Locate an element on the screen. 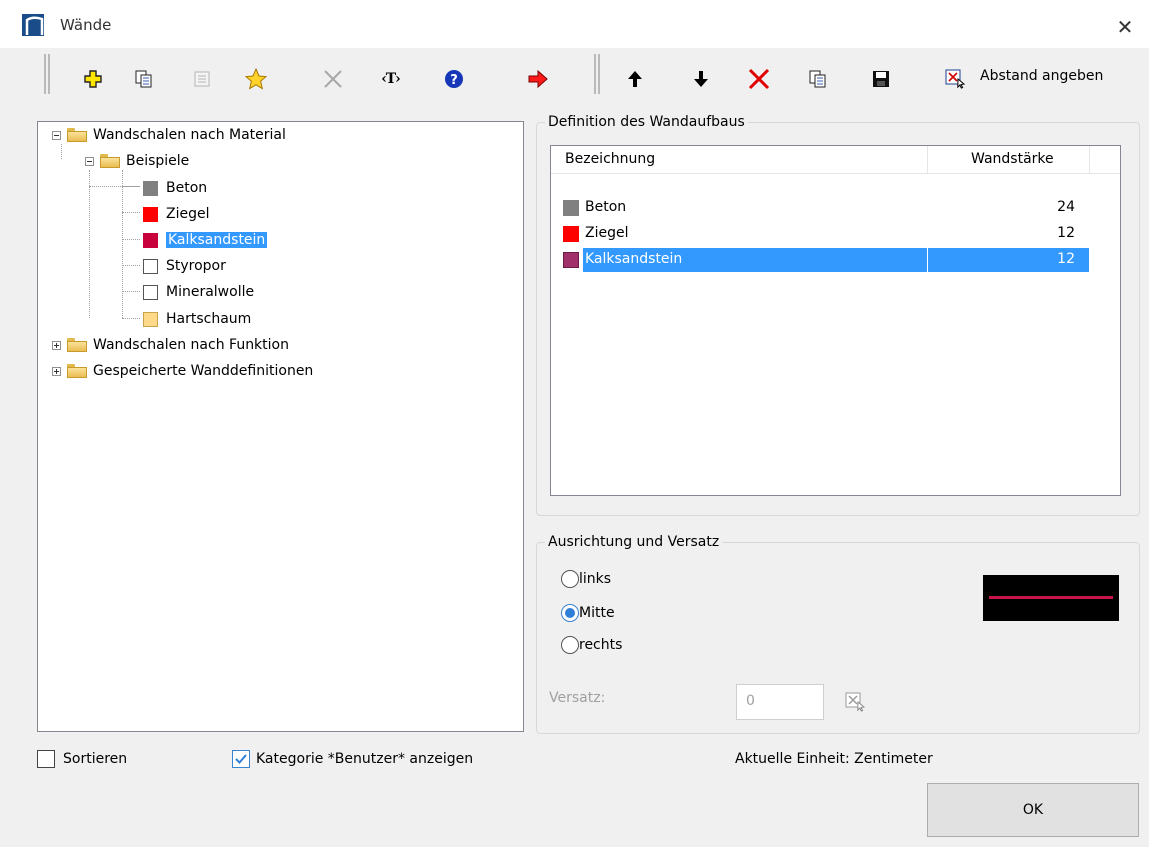  transfer-button is located at coordinates (538, 79).